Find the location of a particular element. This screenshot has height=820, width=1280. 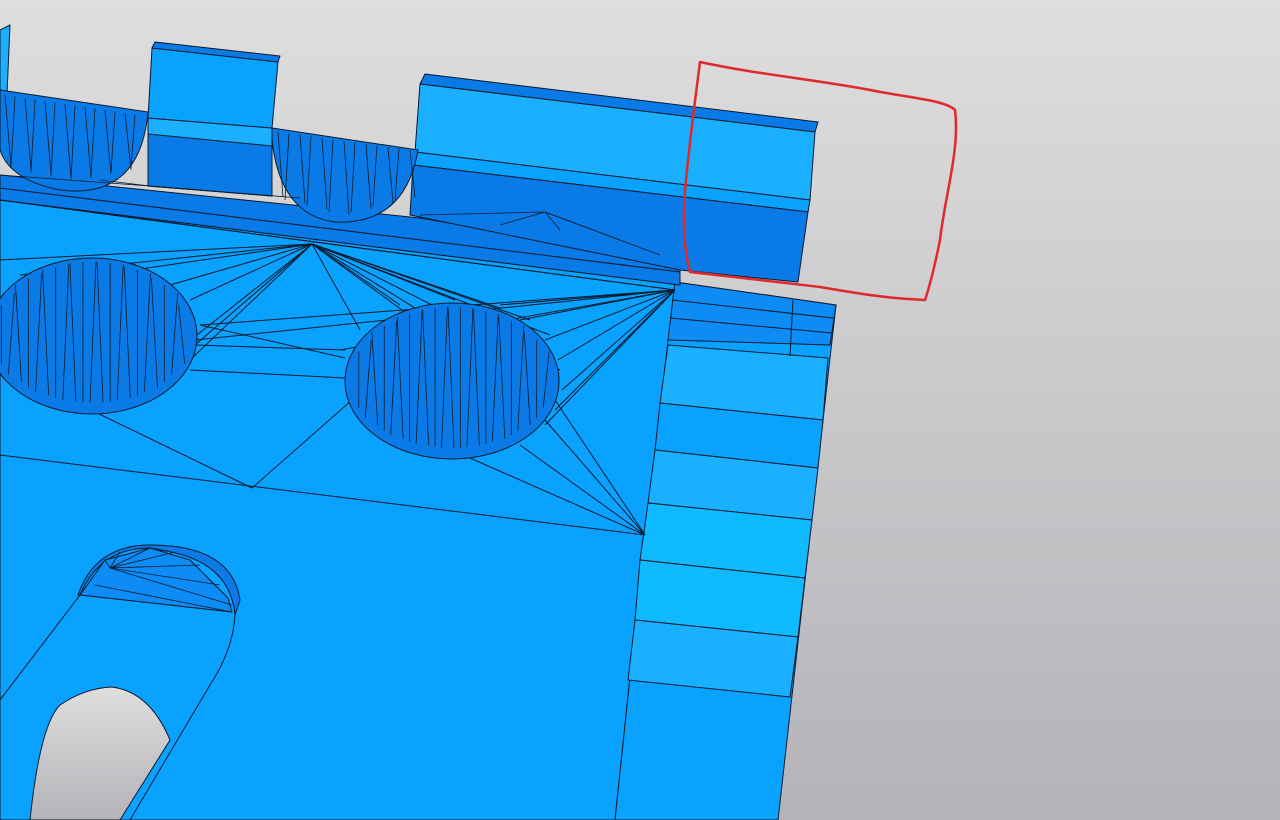

hole-right is located at coordinates (452, 381).